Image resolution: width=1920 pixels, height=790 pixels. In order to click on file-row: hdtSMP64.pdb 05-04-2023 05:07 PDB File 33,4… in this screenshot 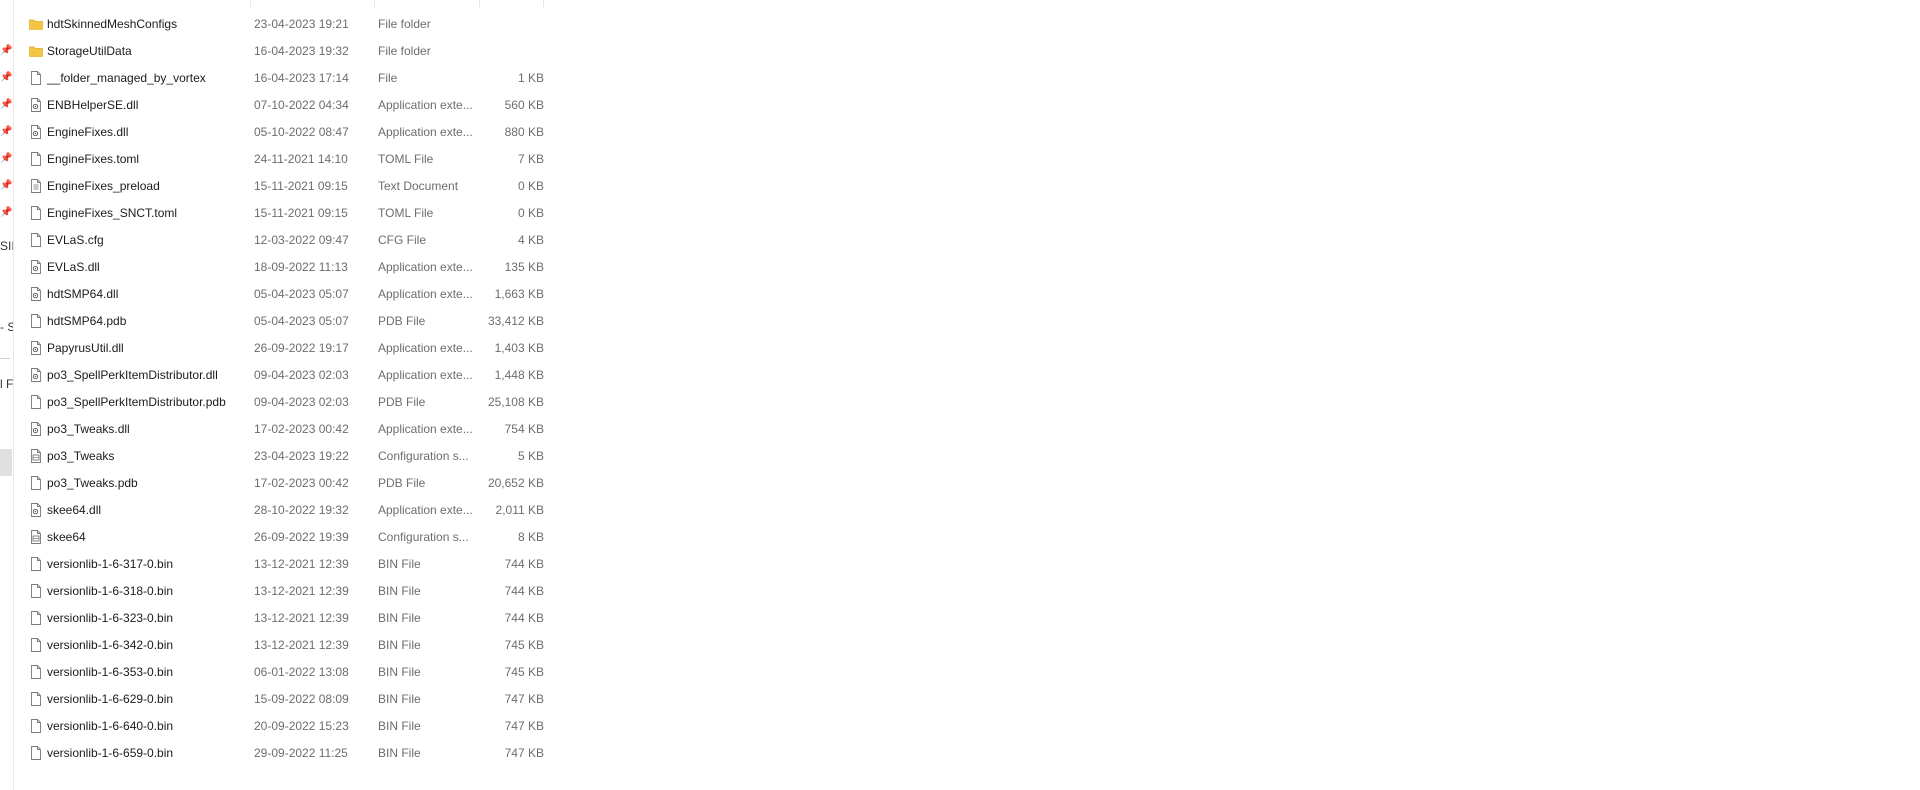, I will do `click(279, 321)`.